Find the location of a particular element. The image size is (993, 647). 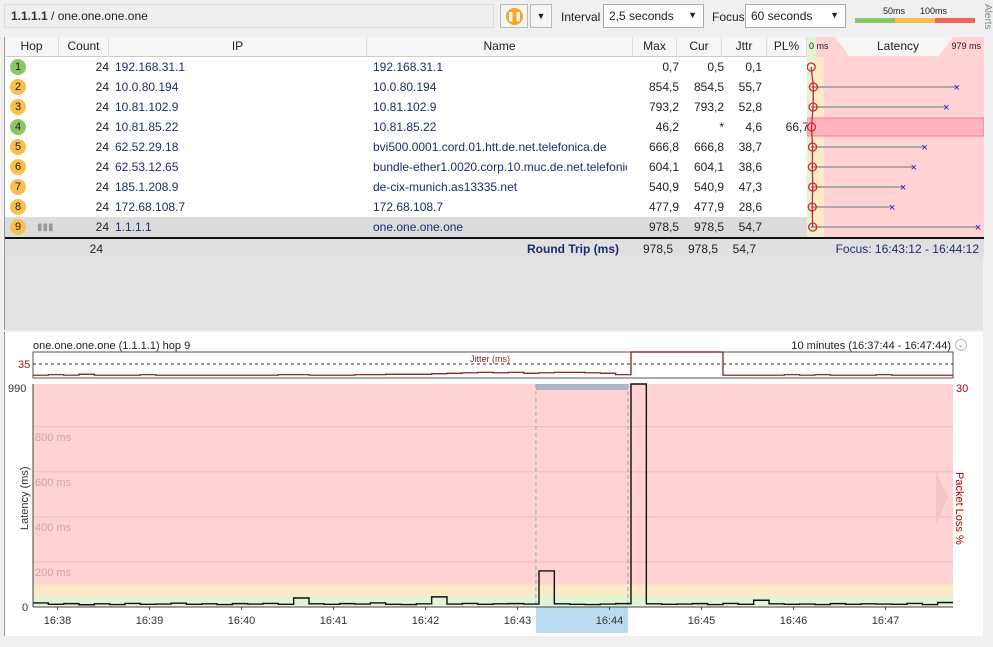

col-jttr: Jttr is located at coordinates (744, 47).